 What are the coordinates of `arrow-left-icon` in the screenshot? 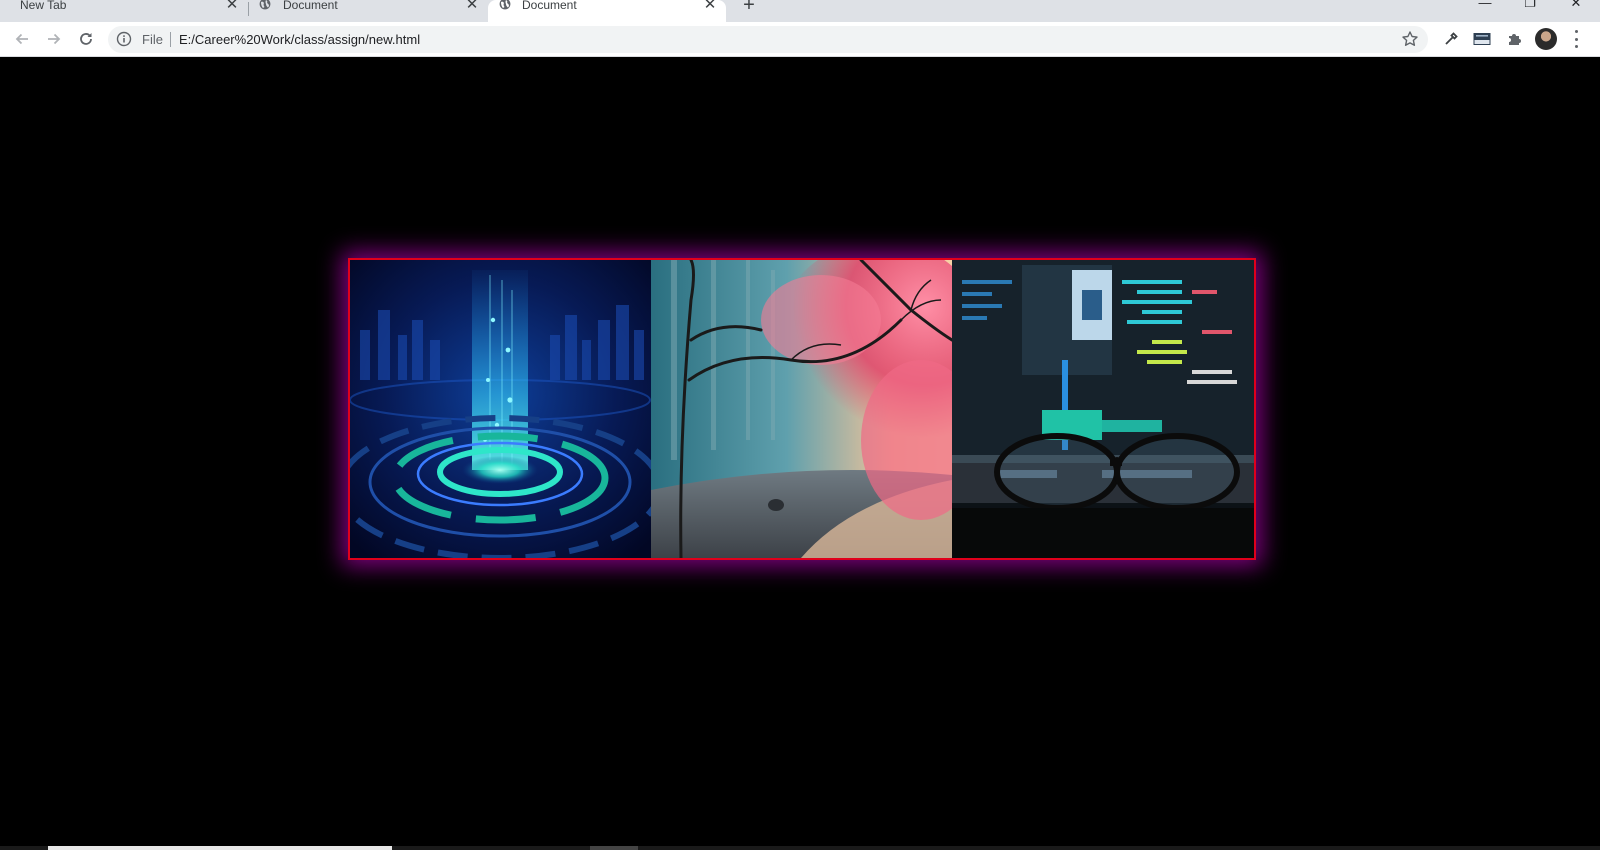 It's located at (21, 39).